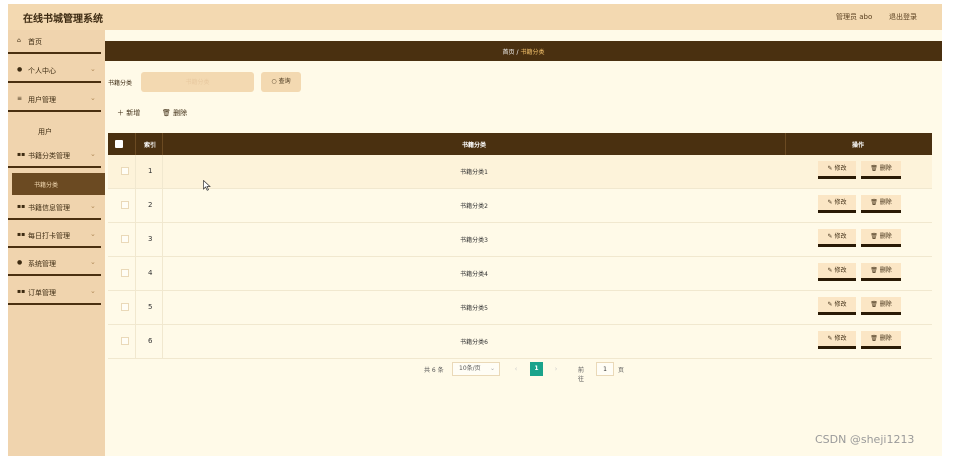  What do you see at coordinates (119, 144) in the screenshot?
I see `select-all-checkbox` at bounding box center [119, 144].